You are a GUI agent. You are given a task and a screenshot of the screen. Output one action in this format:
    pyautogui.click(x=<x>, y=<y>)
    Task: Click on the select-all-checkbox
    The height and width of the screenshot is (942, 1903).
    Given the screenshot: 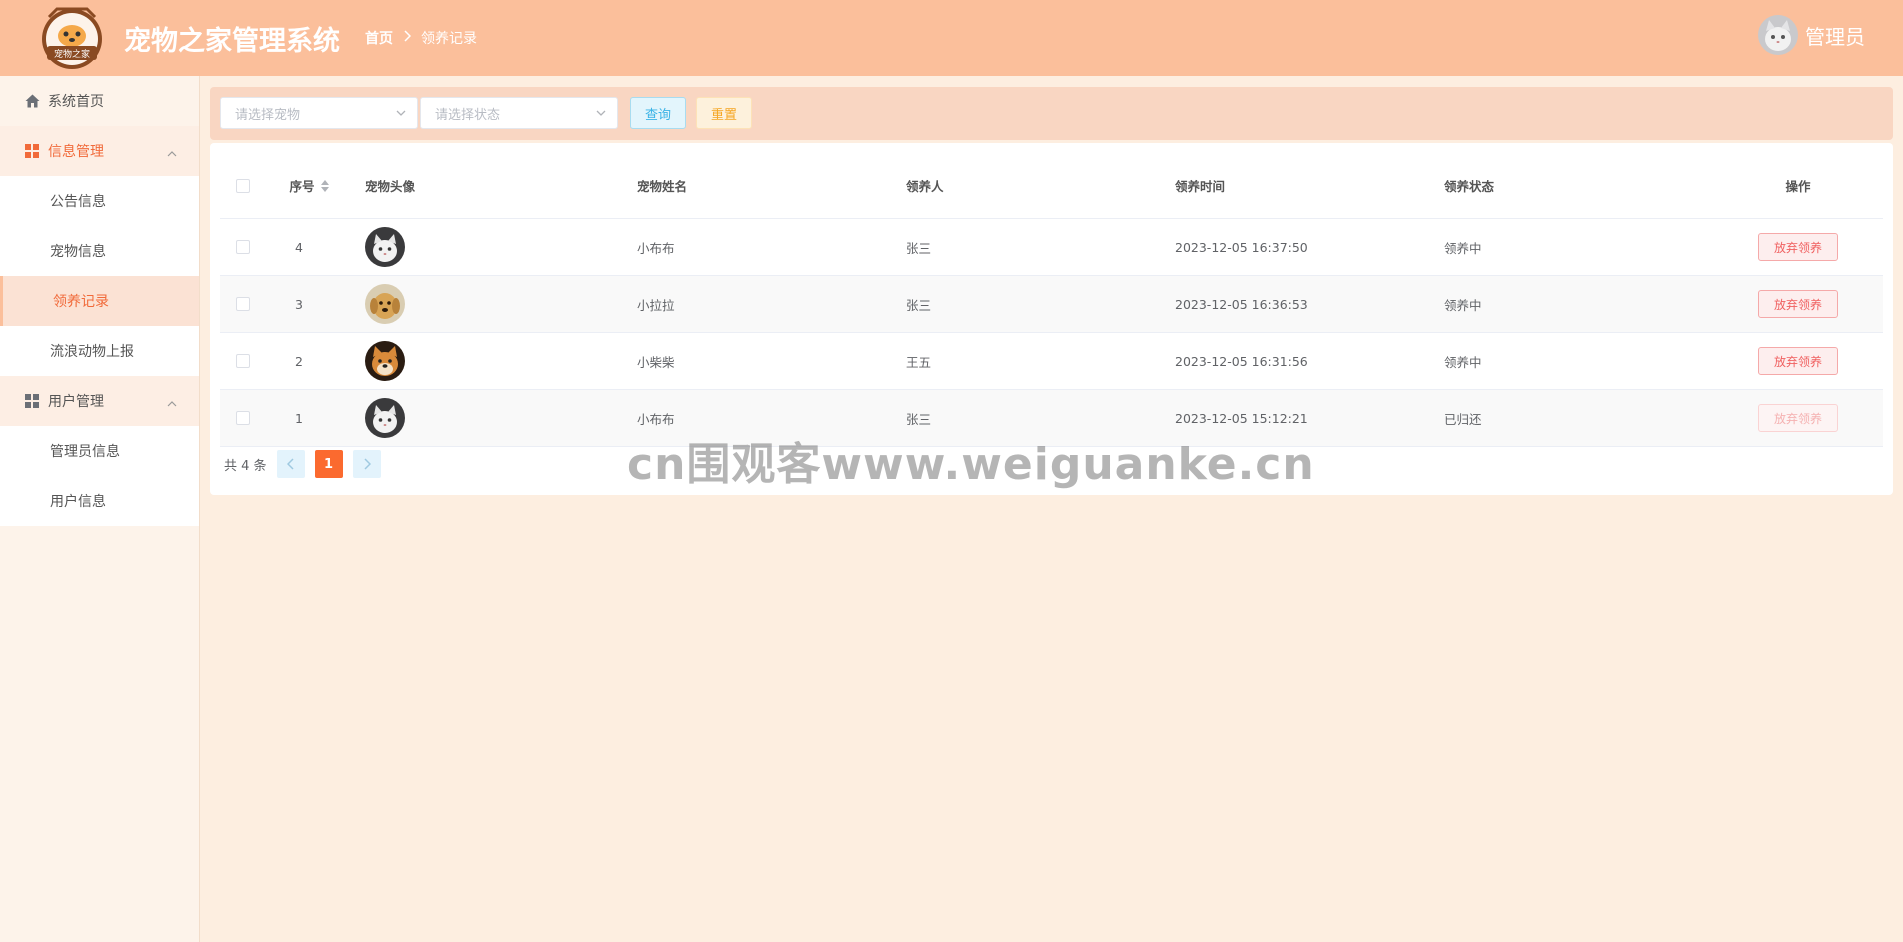 What is the action you would take?
    pyautogui.click(x=243, y=185)
    